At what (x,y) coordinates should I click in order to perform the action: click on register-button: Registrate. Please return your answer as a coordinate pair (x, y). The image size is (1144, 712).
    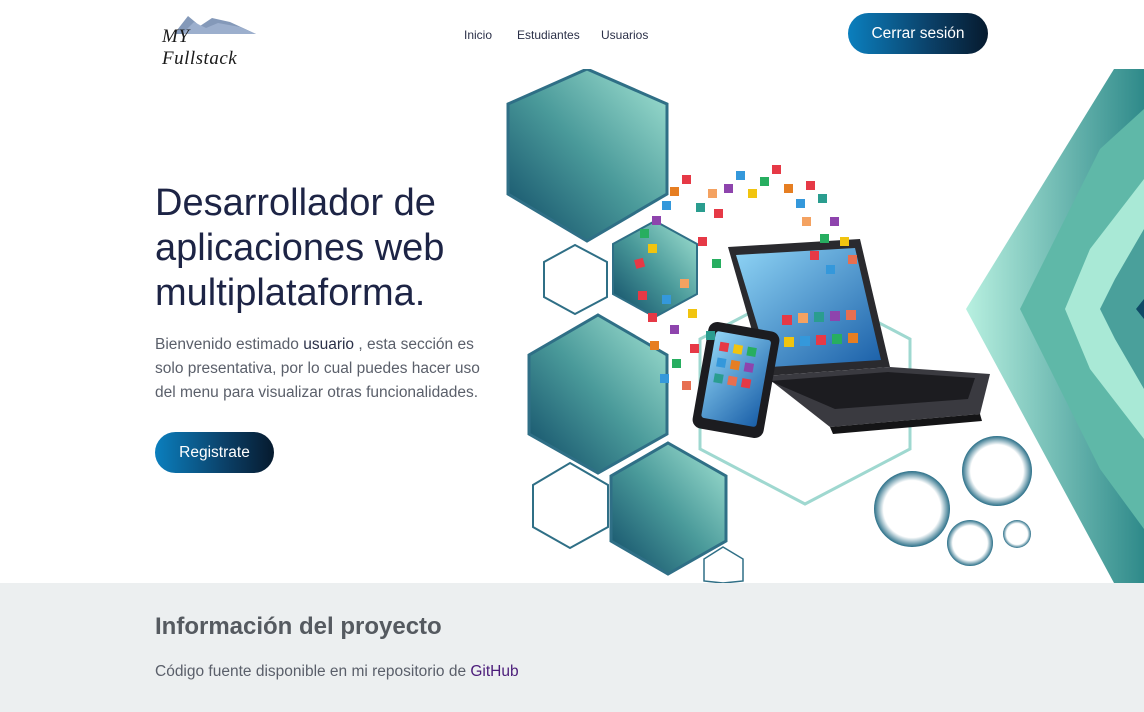
    Looking at the image, I should click on (214, 452).